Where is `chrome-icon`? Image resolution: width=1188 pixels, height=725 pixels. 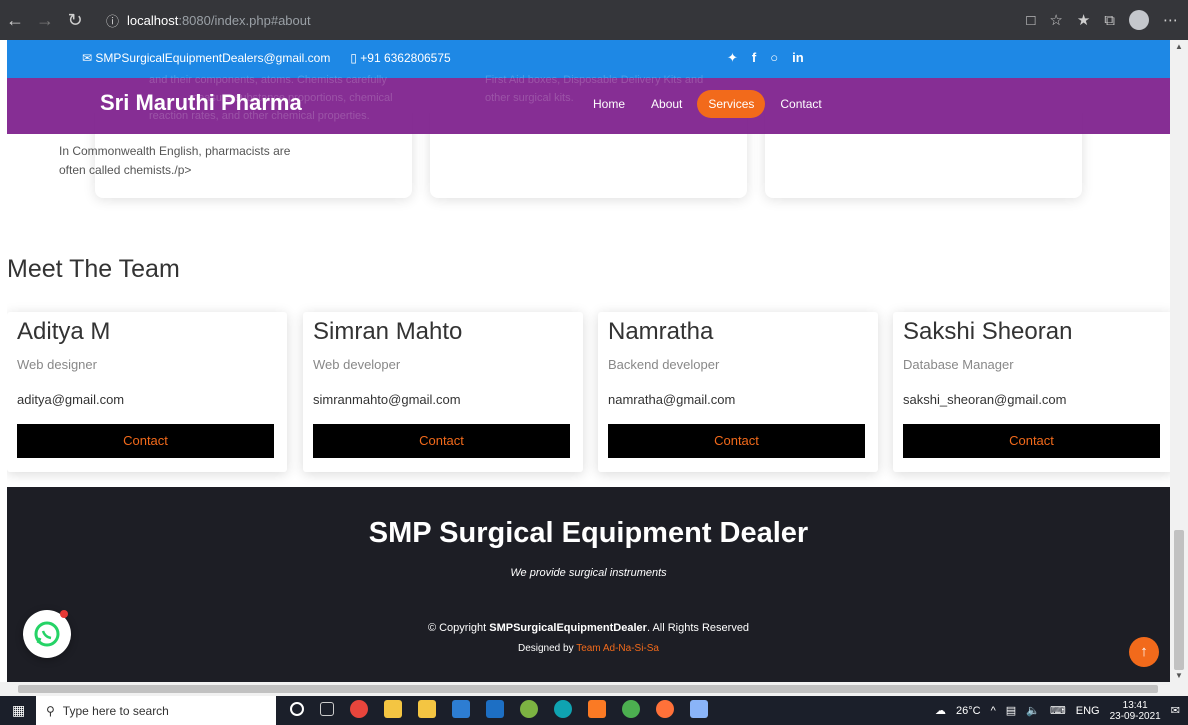
chrome-icon is located at coordinates (359, 709).